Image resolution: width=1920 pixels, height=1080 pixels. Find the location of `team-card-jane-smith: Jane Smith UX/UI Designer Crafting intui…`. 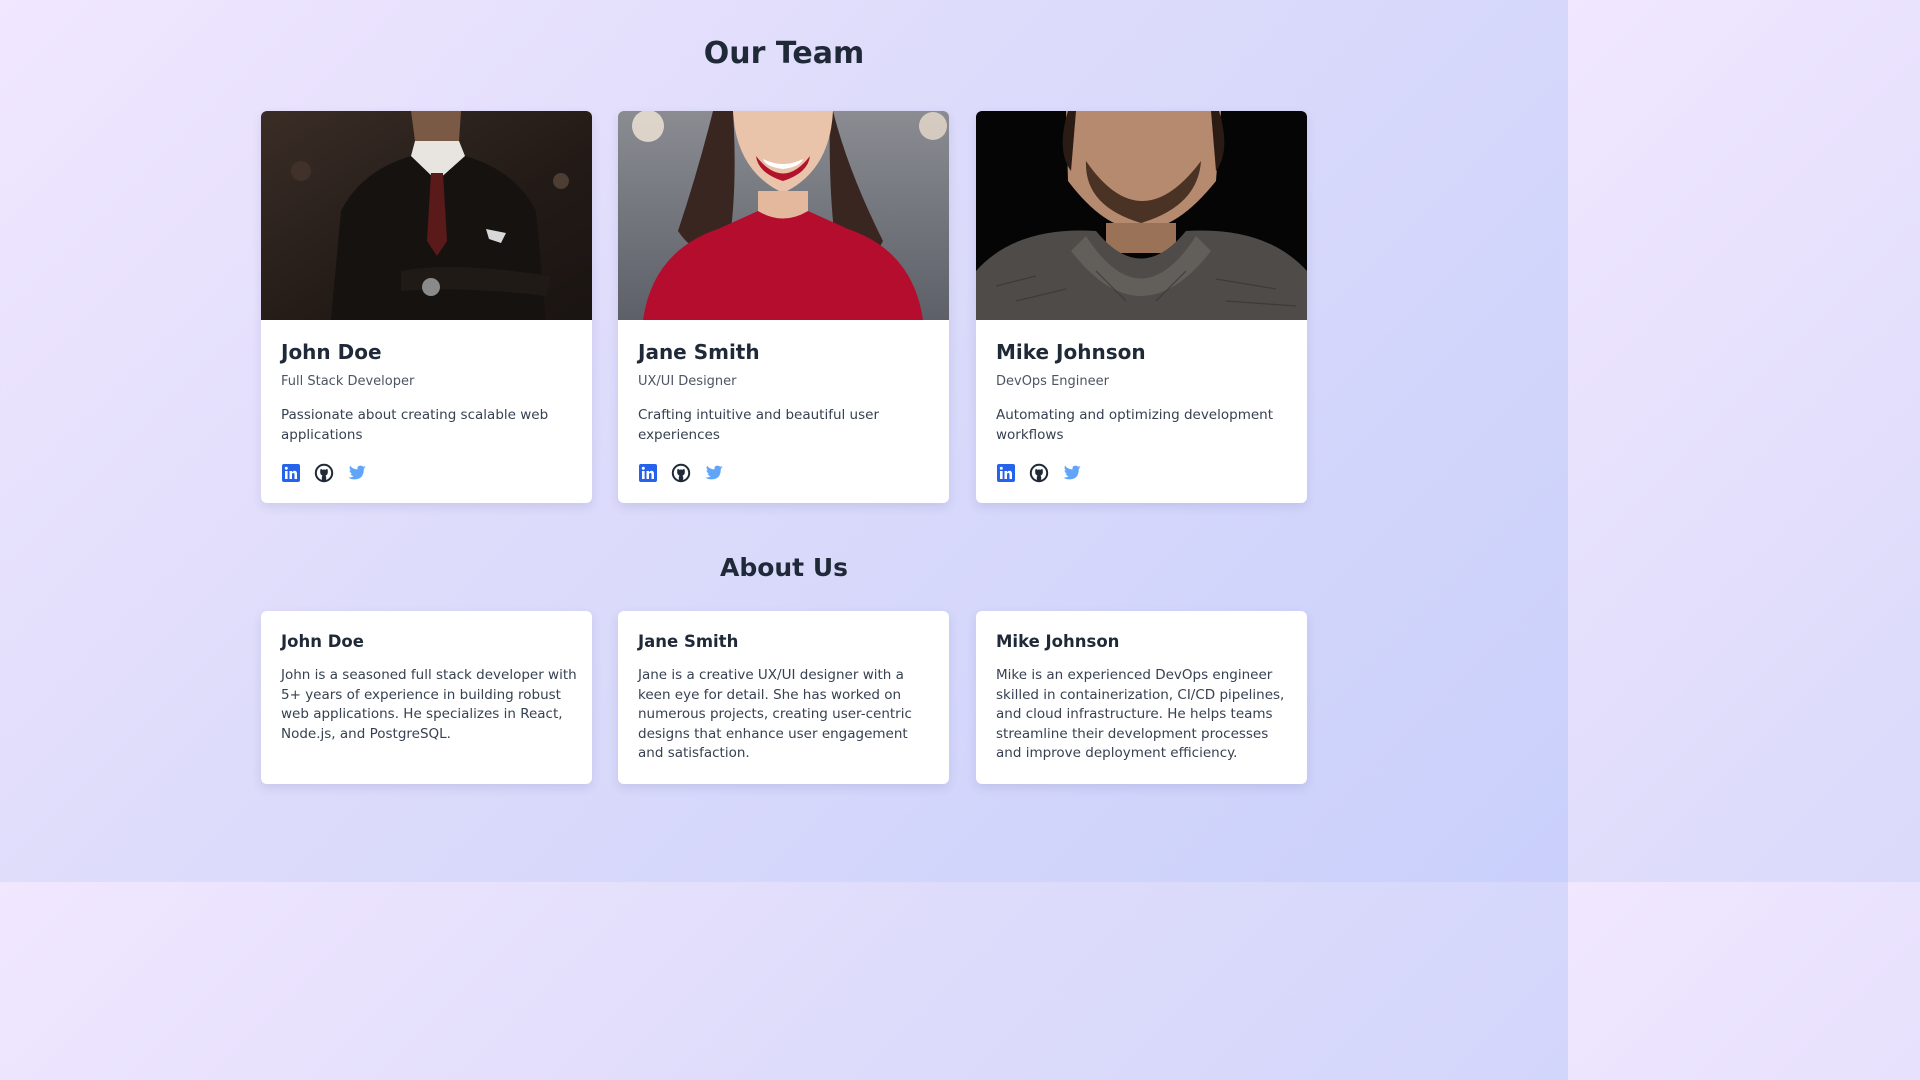

team-card-jane-smith: Jane Smith UX/UI Designer Crafting intui… is located at coordinates (783, 307).